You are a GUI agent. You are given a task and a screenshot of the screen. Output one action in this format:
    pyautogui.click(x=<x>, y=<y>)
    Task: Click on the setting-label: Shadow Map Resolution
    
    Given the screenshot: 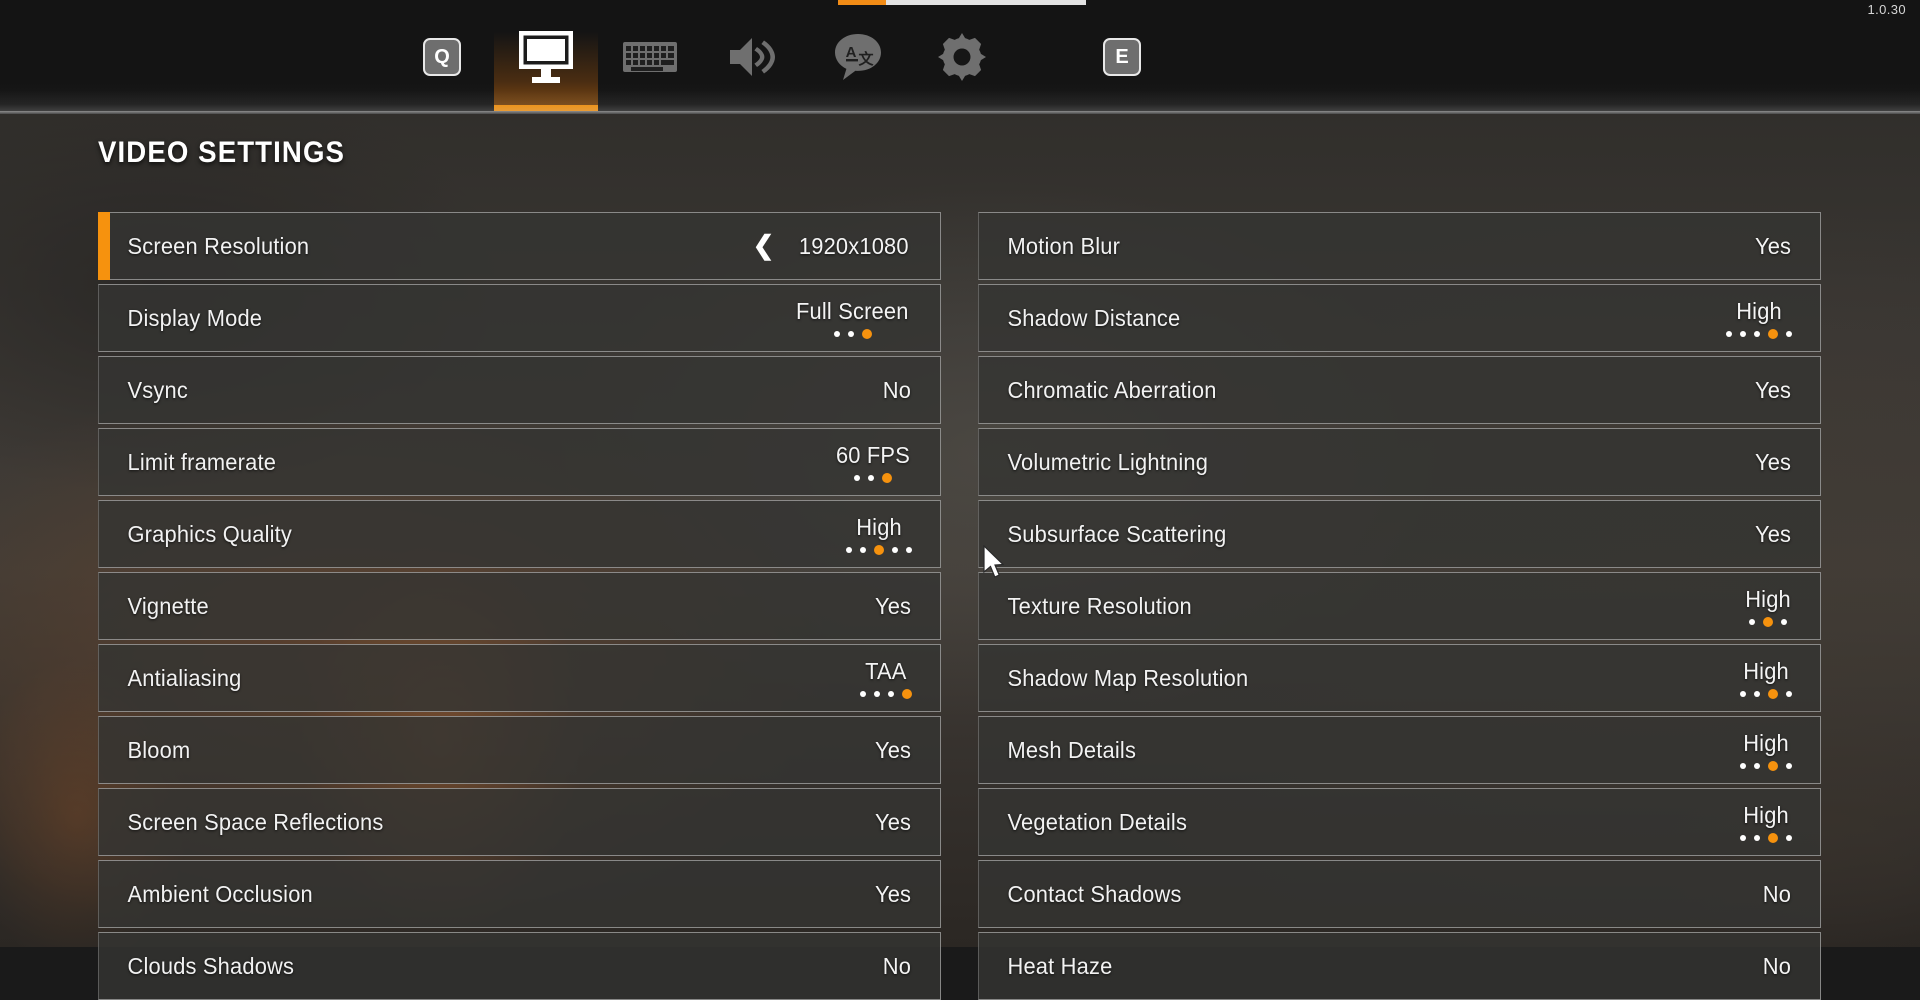 What is the action you would take?
    pyautogui.click(x=1113, y=678)
    